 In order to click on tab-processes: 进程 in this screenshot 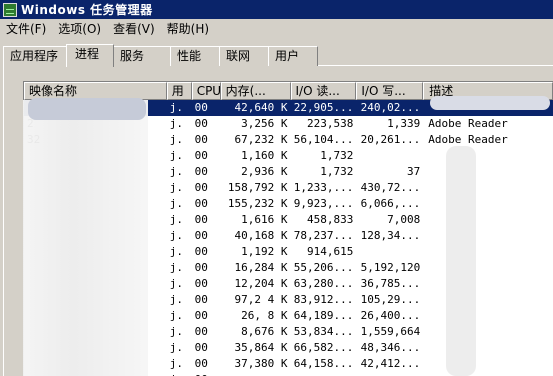, I will do `click(90, 55)`.